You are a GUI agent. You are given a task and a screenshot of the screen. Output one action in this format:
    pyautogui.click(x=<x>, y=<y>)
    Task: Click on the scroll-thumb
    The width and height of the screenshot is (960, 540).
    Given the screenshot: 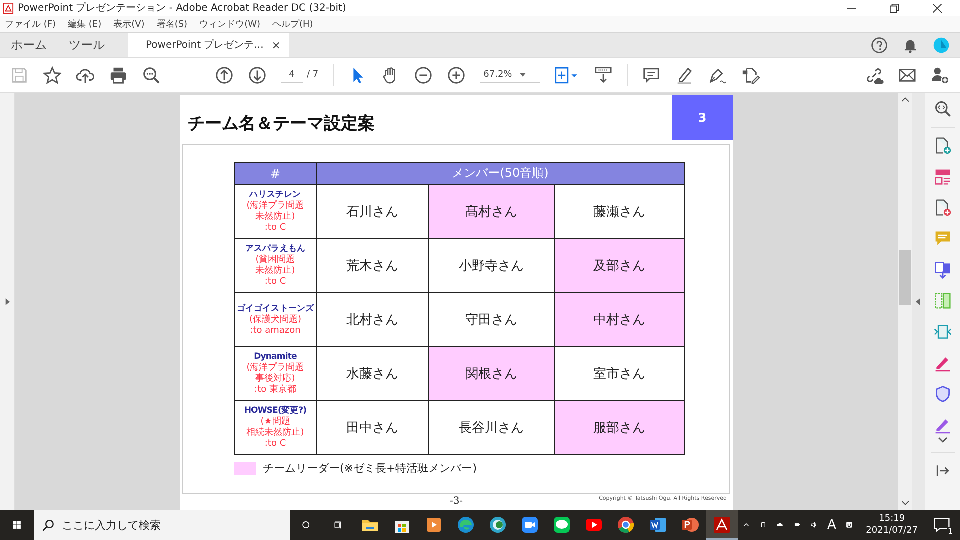 What is the action you would take?
    pyautogui.click(x=905, y=277)
    